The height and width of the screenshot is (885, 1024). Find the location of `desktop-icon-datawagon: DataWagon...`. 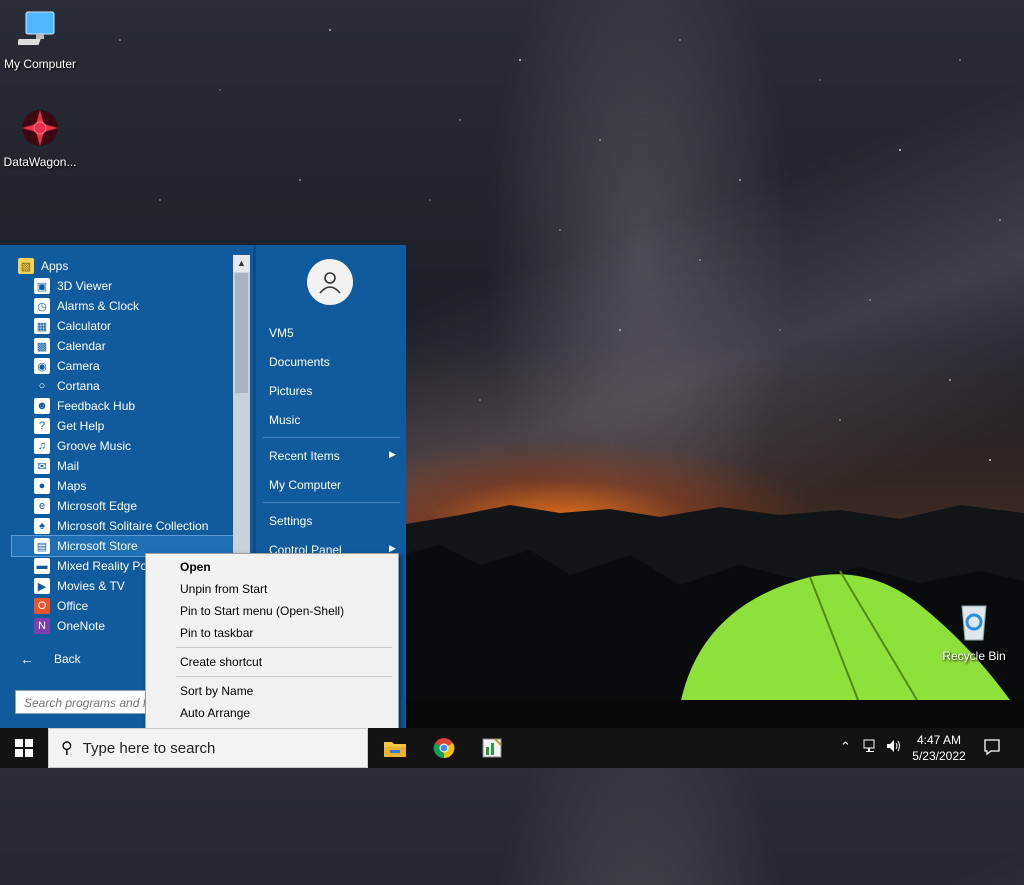

desktop-icon-datawagon: DataWagon... is located at coordinates (40, 137).